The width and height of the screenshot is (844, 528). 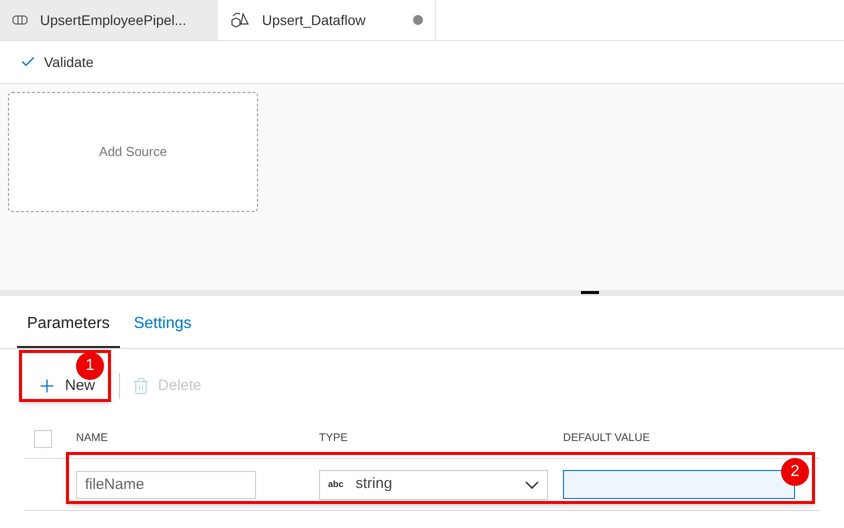 I want to click on type-value: string, so click(x=374, y=484).